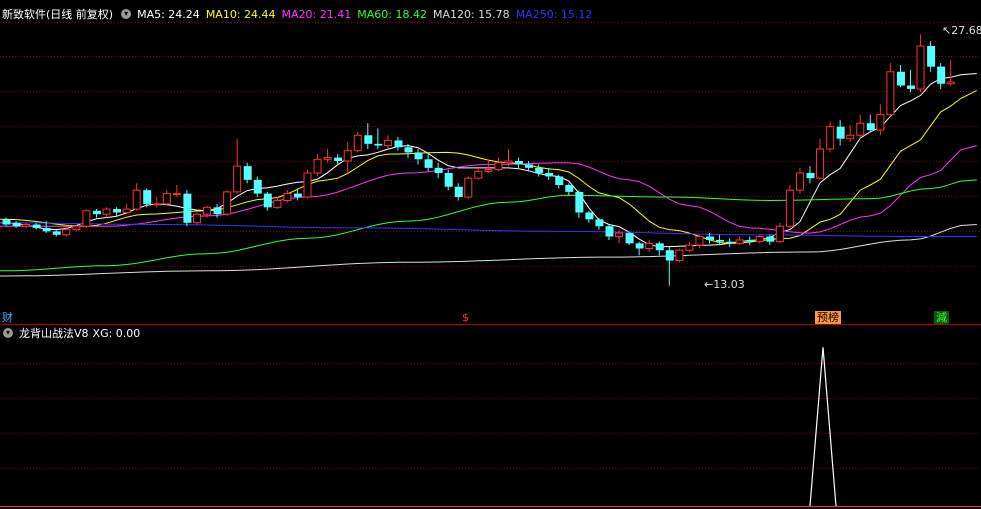  What do you see at coordinates (488, 250) in the screenshot?
I see `ma-line-ma120` at bounding box center [488, 250].